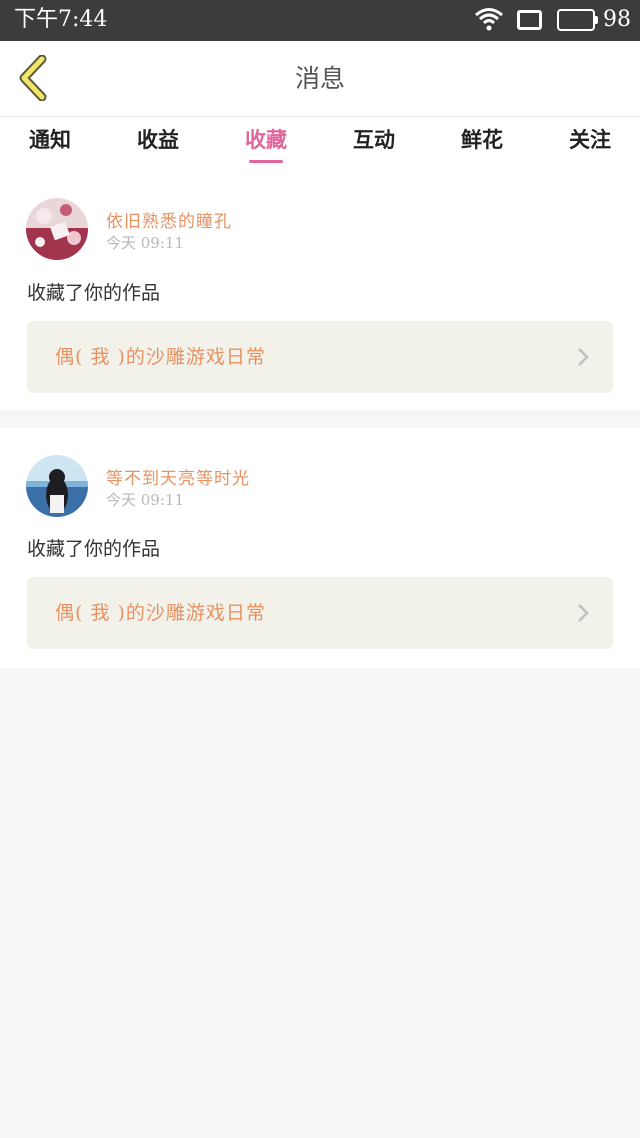 The image size is (640, 1138). What do you see at coordinates (61, 19) in the screenshot?
I see `status-time: 下午7:44` at bounding box center [61, 19].